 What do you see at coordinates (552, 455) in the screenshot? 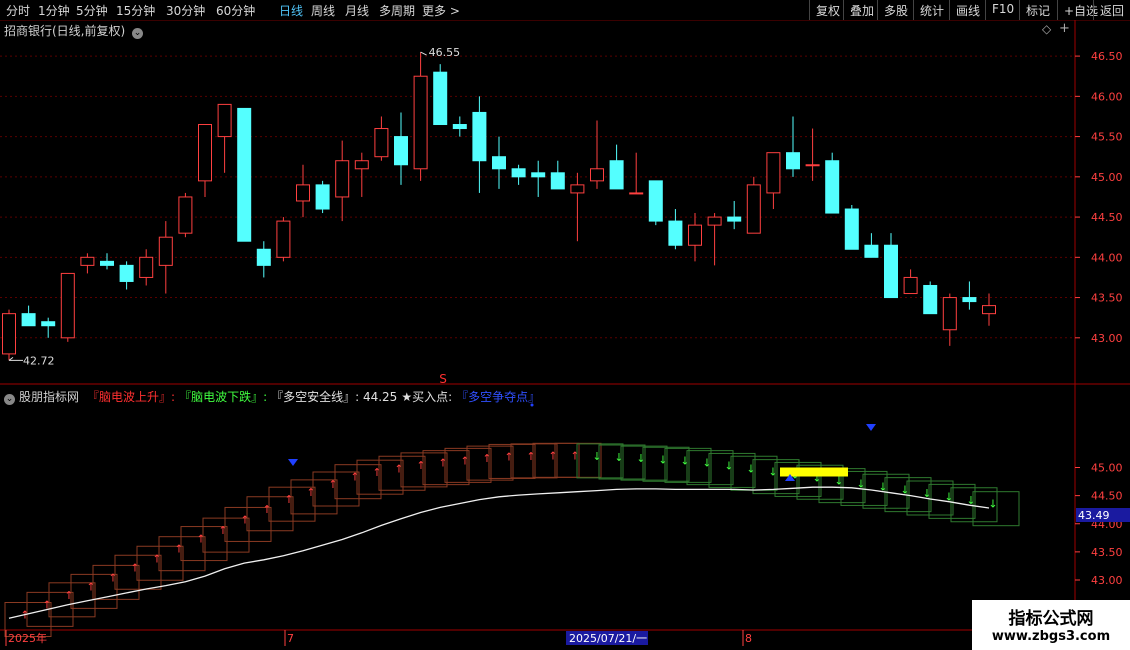
I see `wave-arrow-24: ↑` at bounding box center [552, 455].